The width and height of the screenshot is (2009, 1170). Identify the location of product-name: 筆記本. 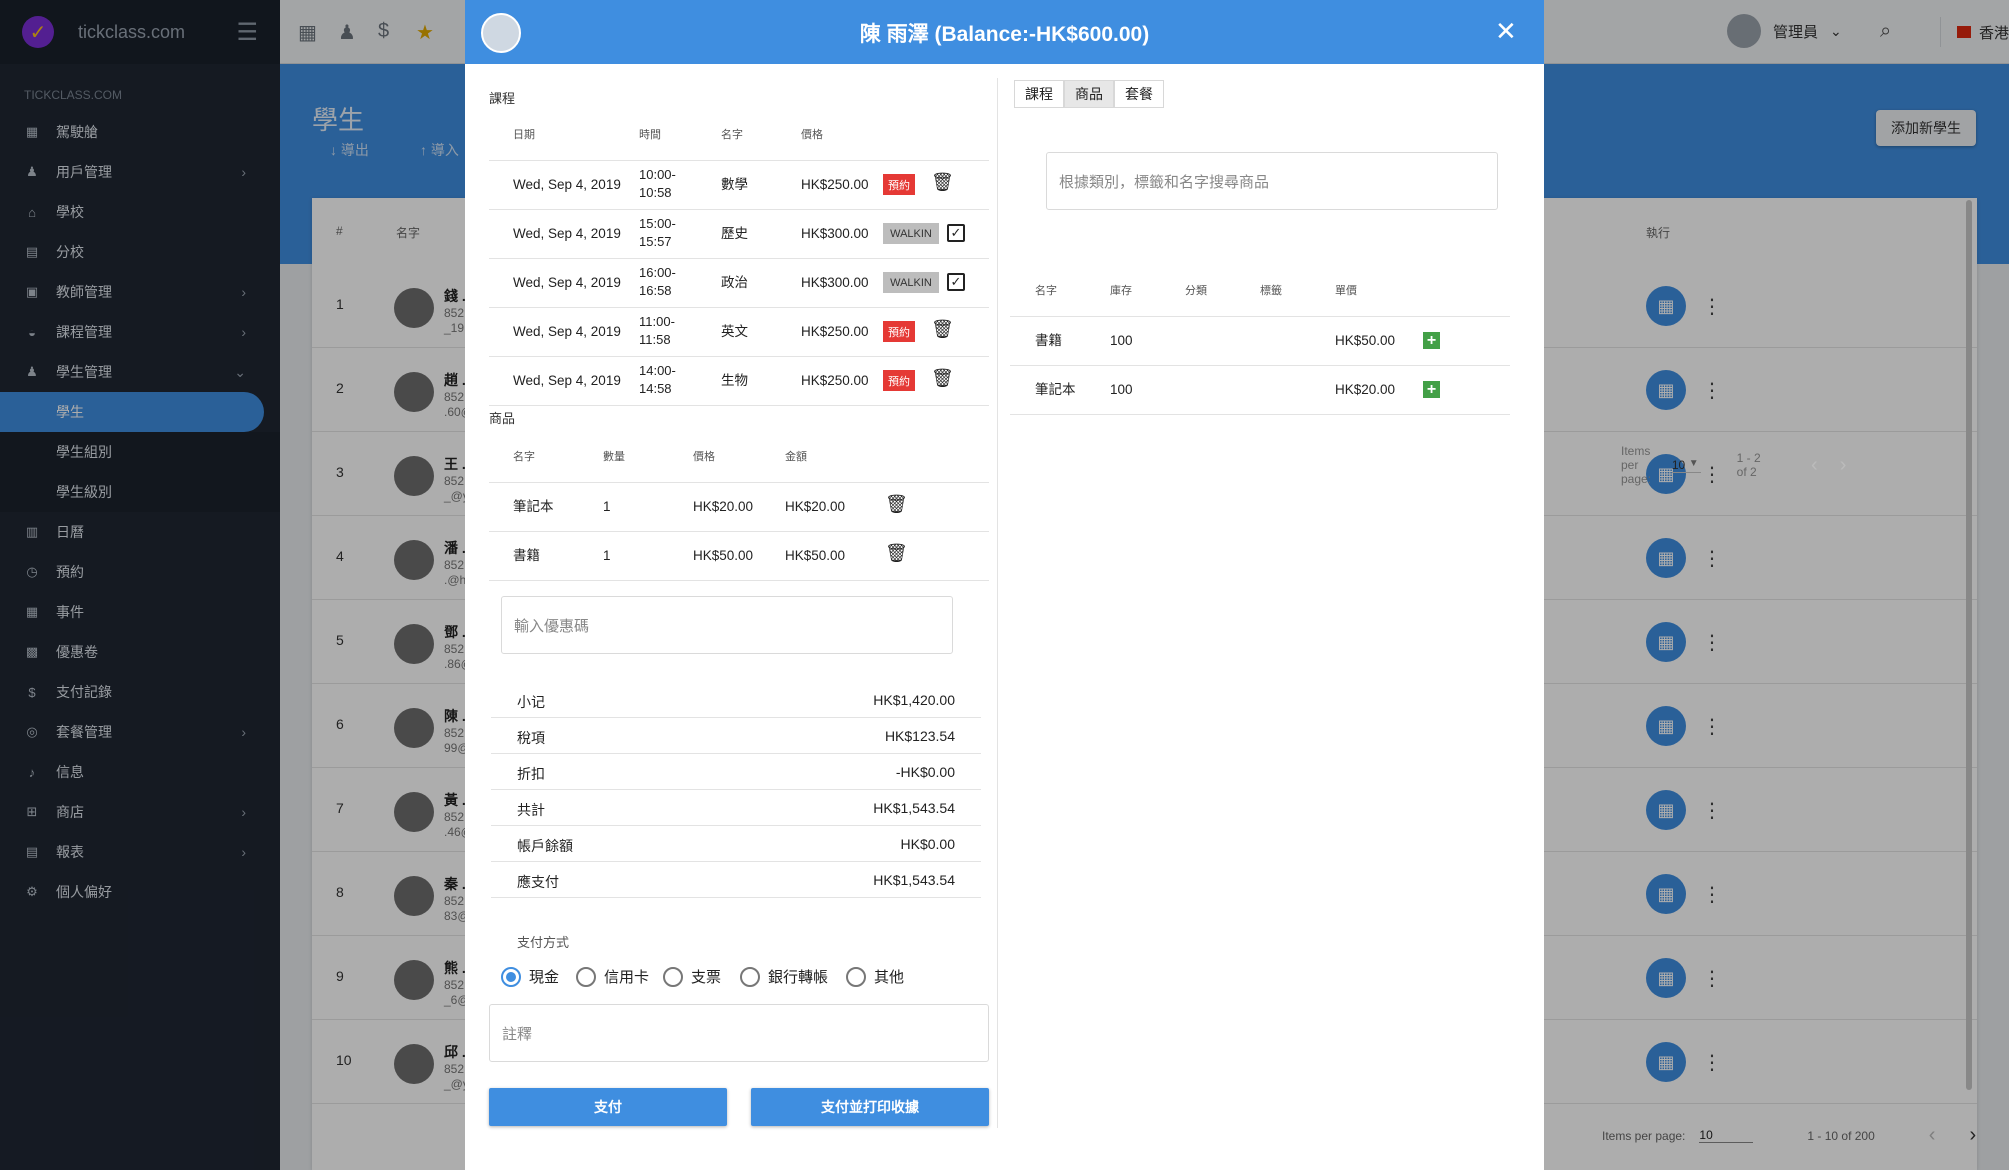
(533, 506).